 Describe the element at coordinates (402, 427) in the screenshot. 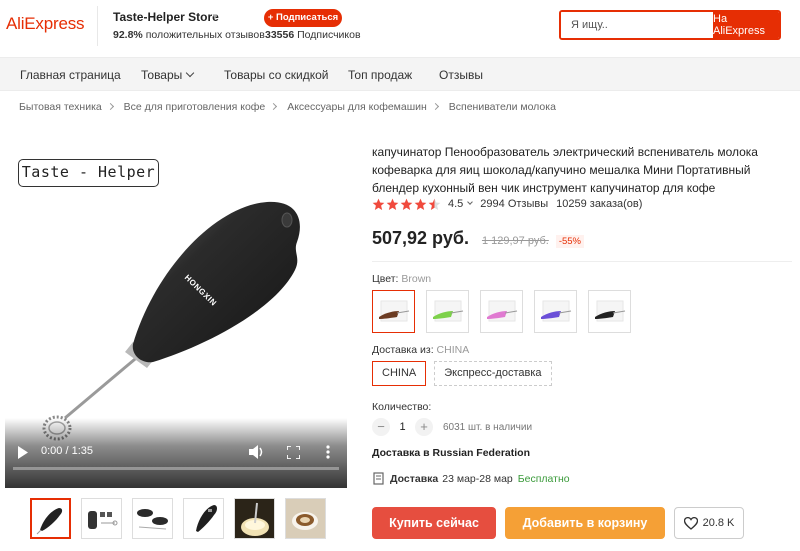

I see `quantity-value: 1` at that location.